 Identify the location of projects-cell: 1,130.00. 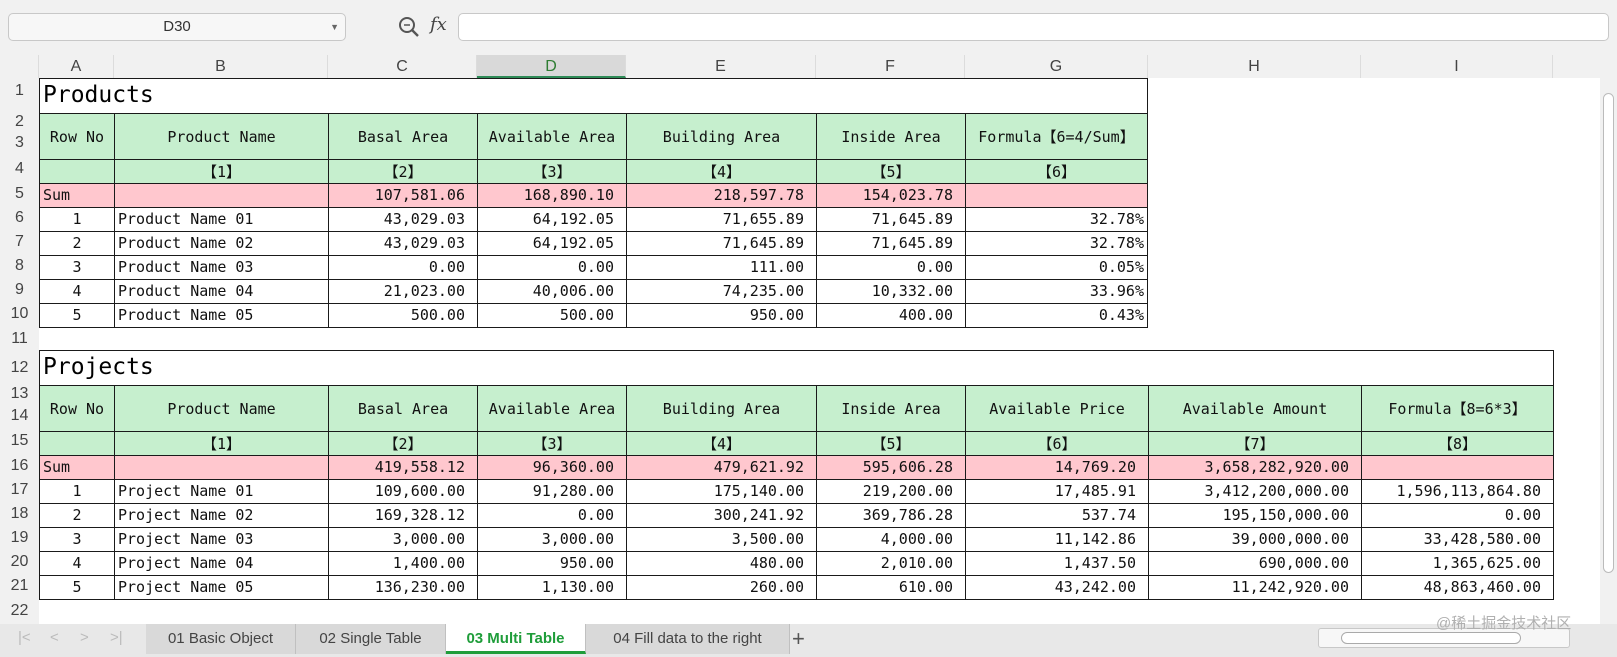
(552, 587).